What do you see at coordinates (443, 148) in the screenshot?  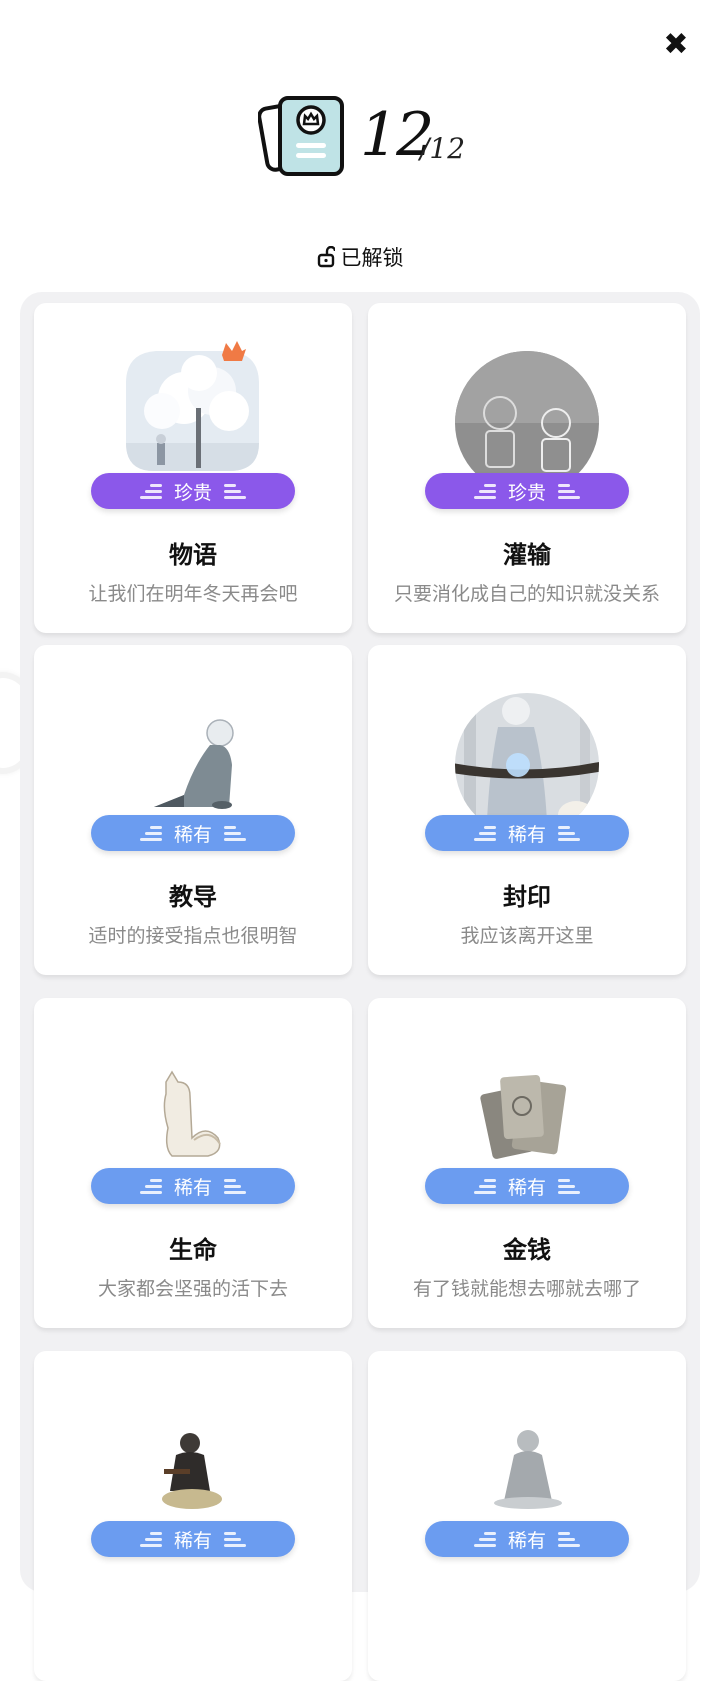 I see `total-count: /12` at bounding box center [443, 148].